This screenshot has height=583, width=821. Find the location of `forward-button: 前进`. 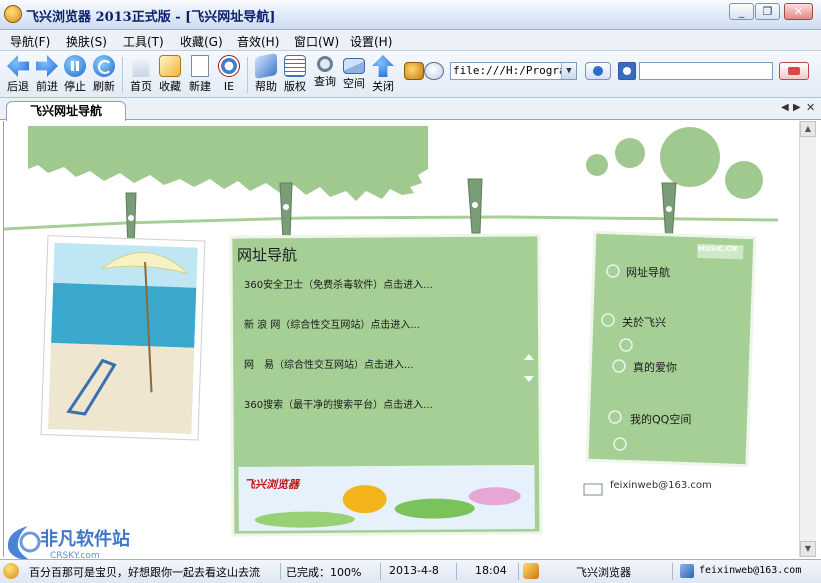

forward-button: 前进 is located at coordinates (47, 75).